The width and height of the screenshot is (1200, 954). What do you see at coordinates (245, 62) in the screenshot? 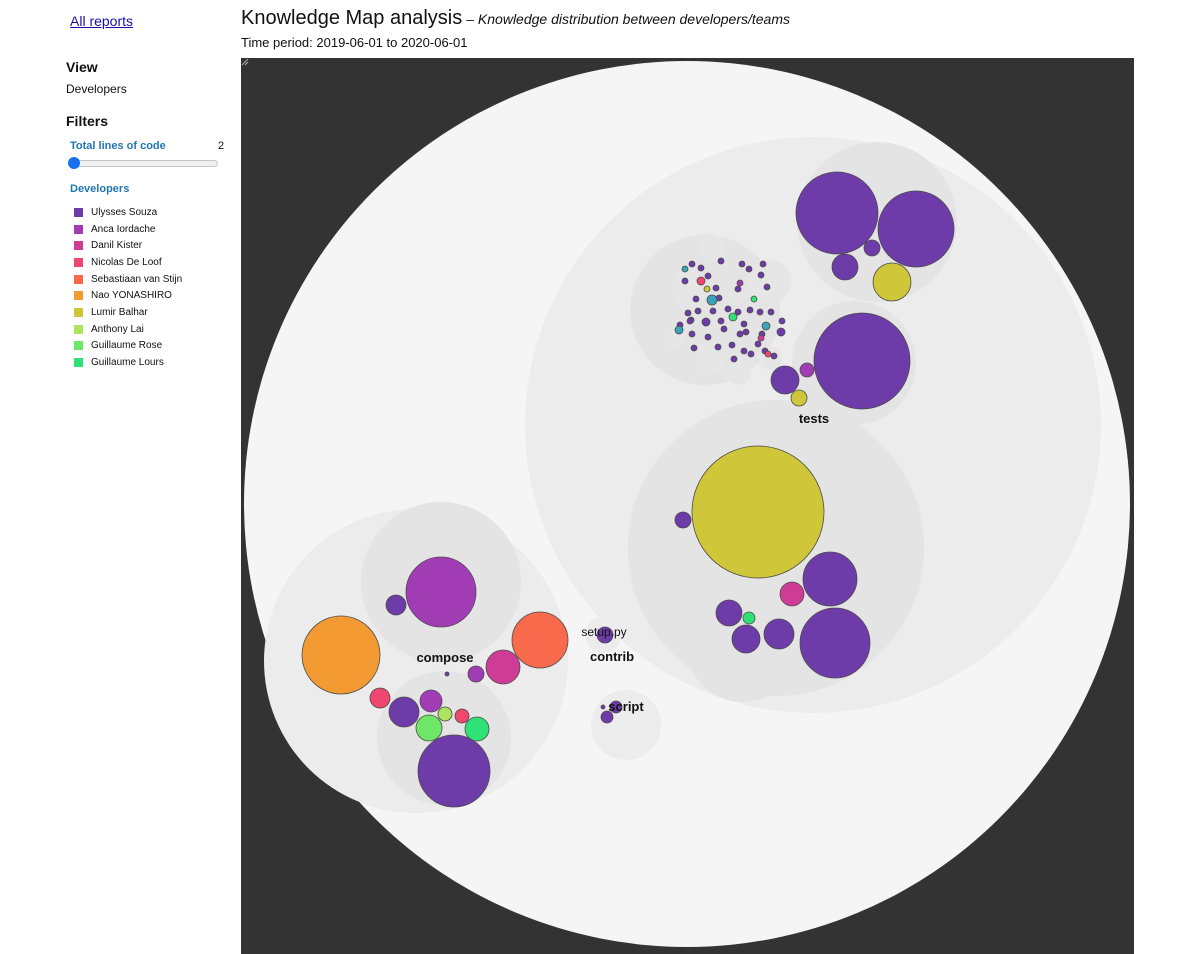
I see `resize-handle-icon` at bounding box center [245, 62].